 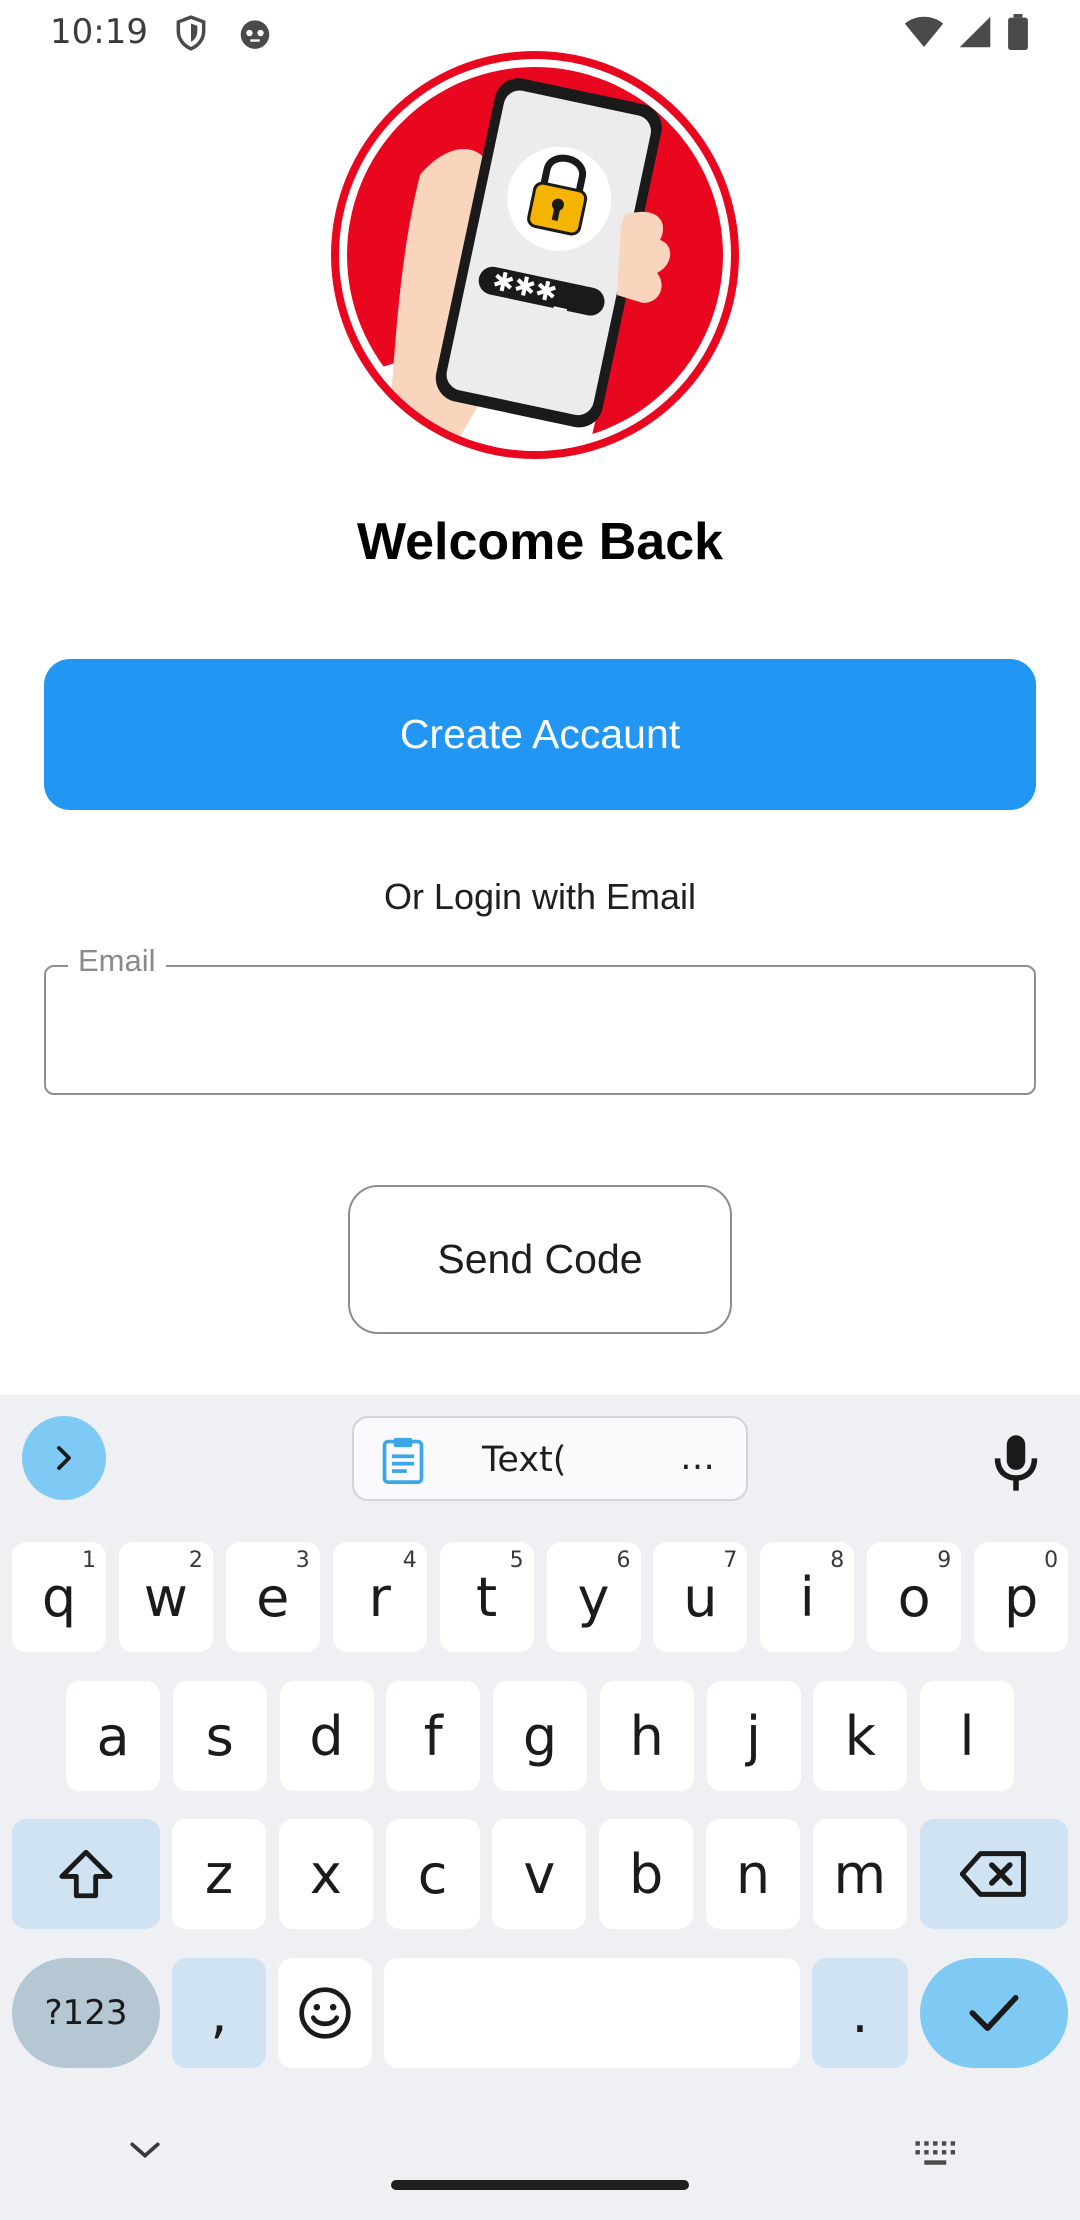 I want to click on shield-icon, so click(x=191, y=33).